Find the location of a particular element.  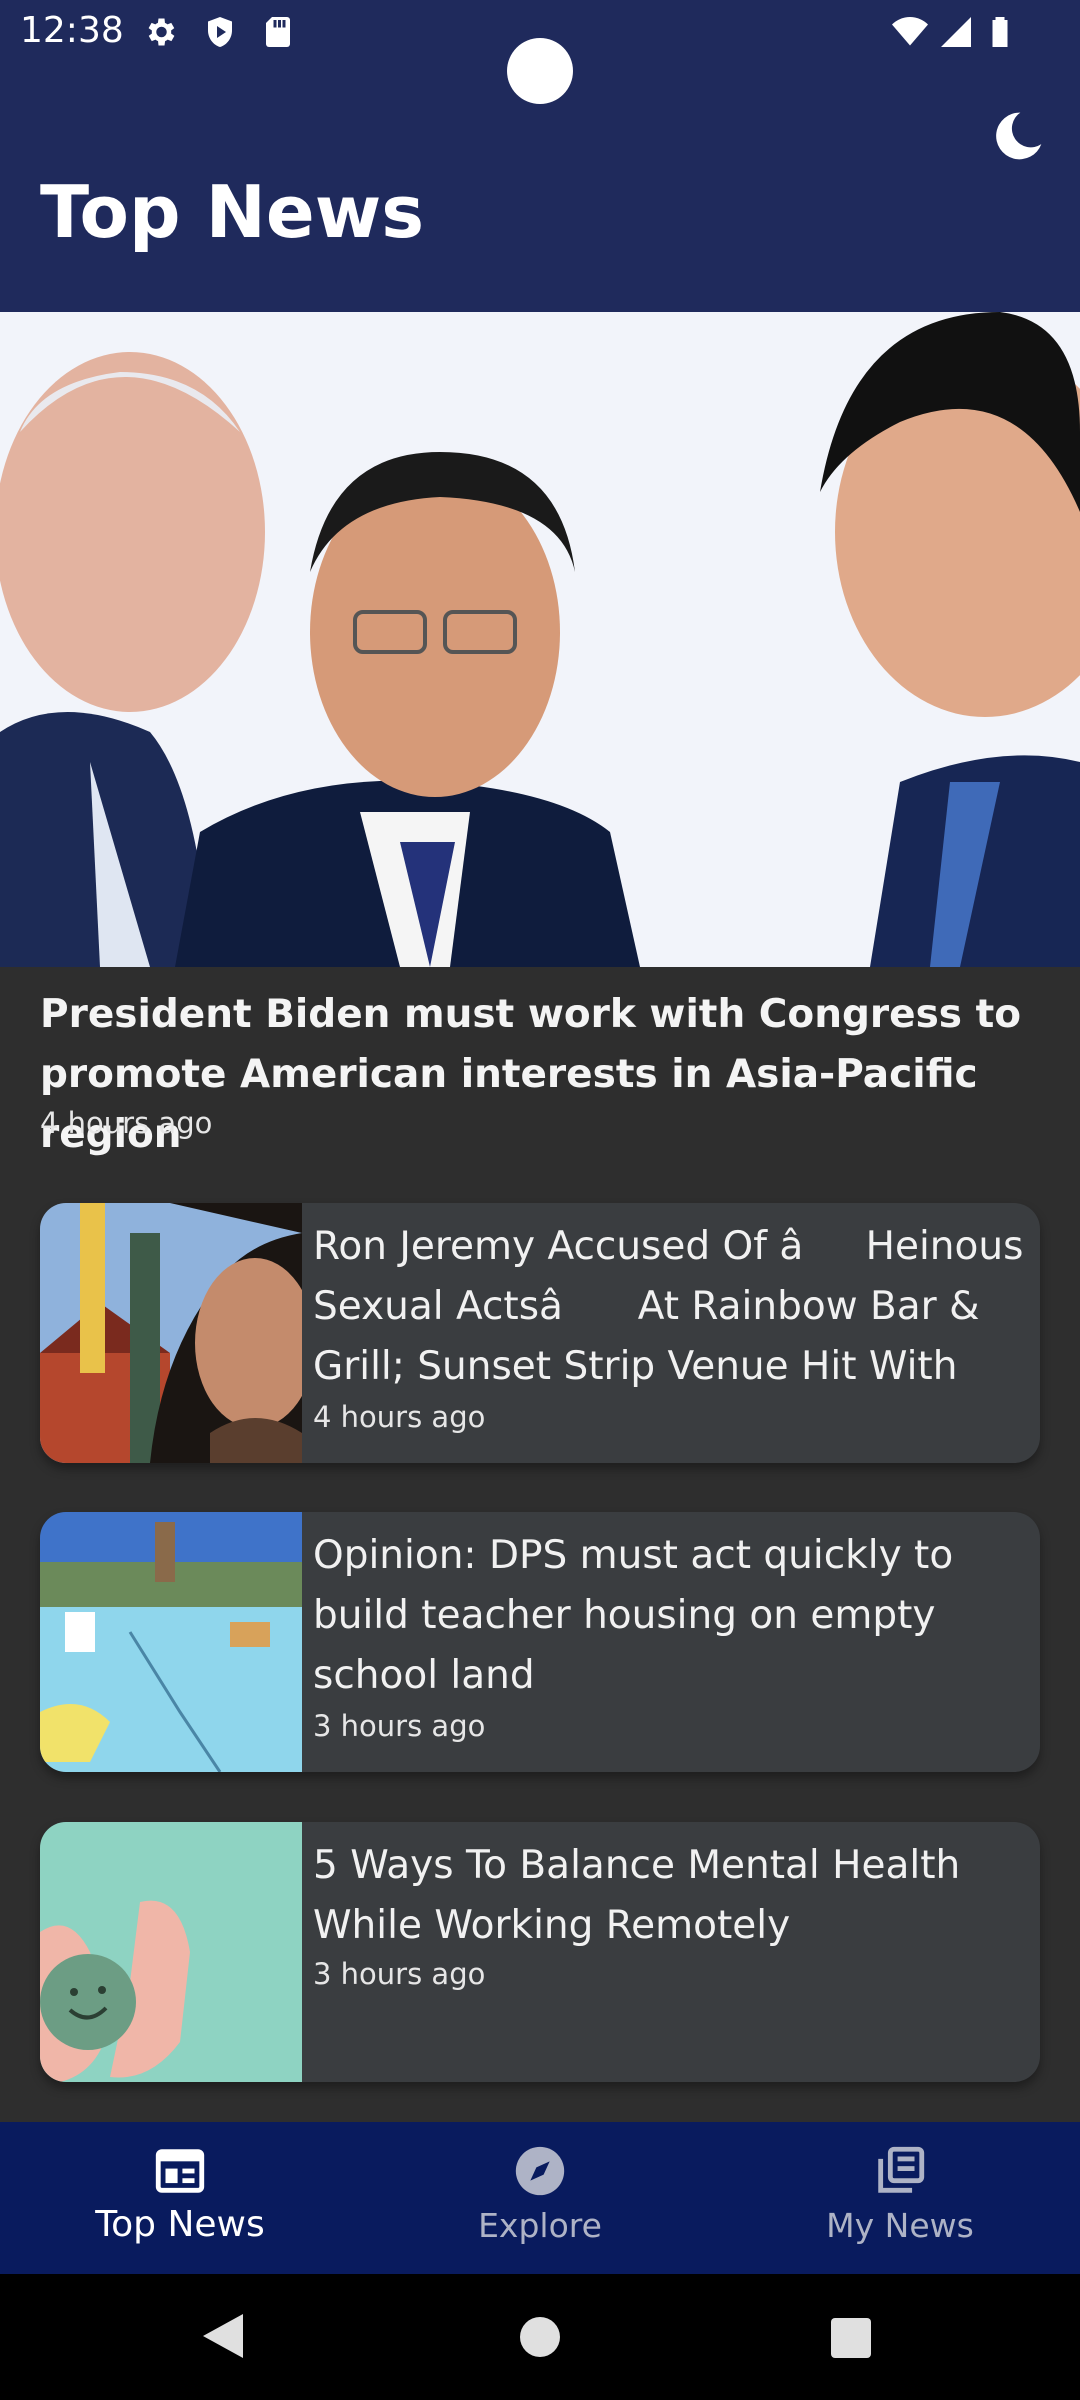

library-icon is located at coordinates (901, 2169).